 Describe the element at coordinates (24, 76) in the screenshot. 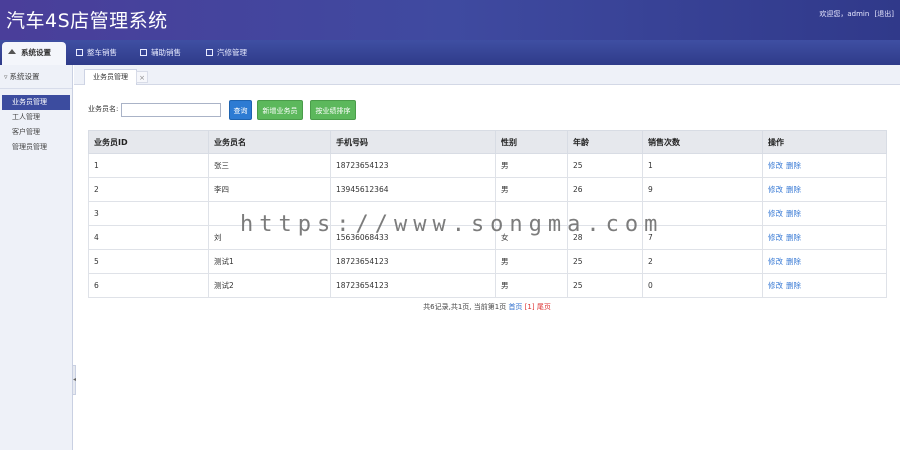

I see `sidebar-title: 系统设置` at that location.